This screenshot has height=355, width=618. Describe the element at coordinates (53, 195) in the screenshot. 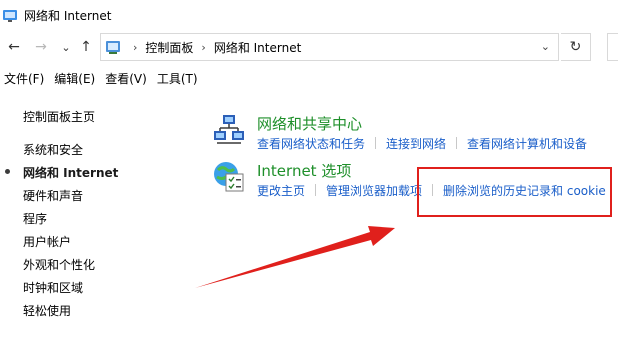

I see `sidebar-item-hardware-sound: 硬件和声音` at that location.